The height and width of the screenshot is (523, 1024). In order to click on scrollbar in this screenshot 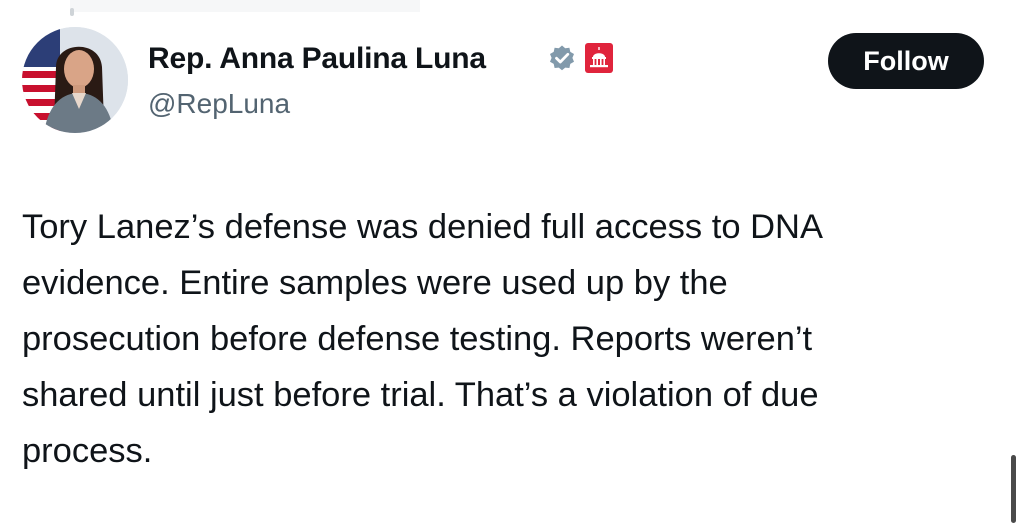, I will do `click(1013, 489)`.